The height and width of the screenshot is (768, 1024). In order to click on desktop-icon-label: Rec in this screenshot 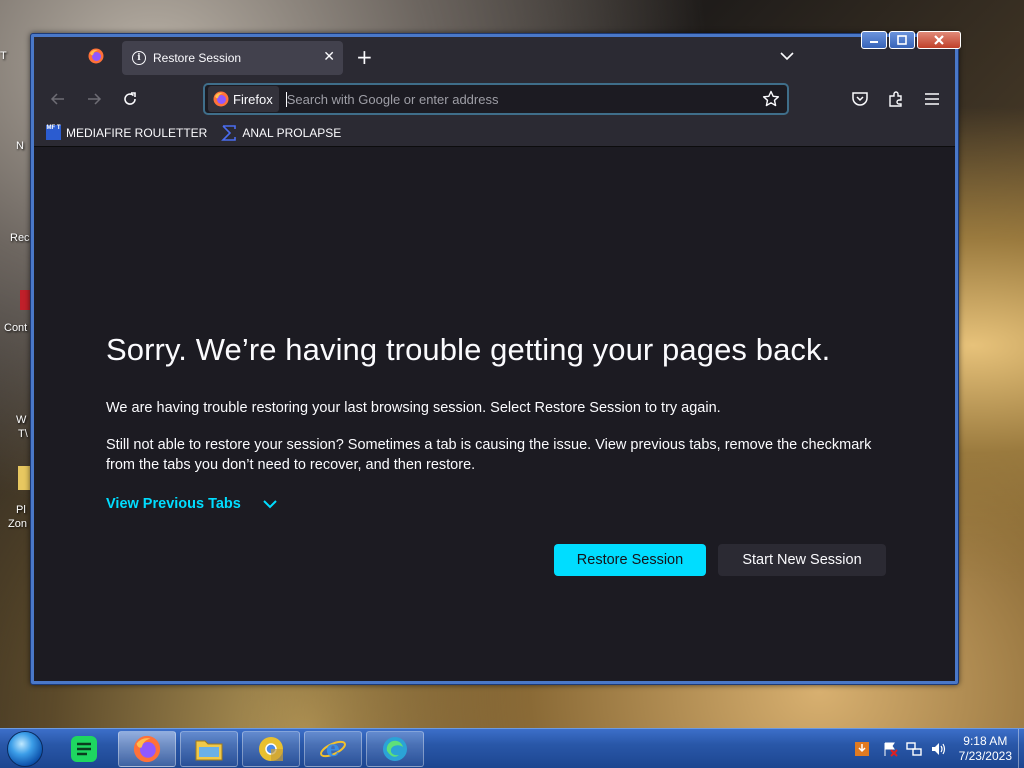, I will do `click(20, 238)`.